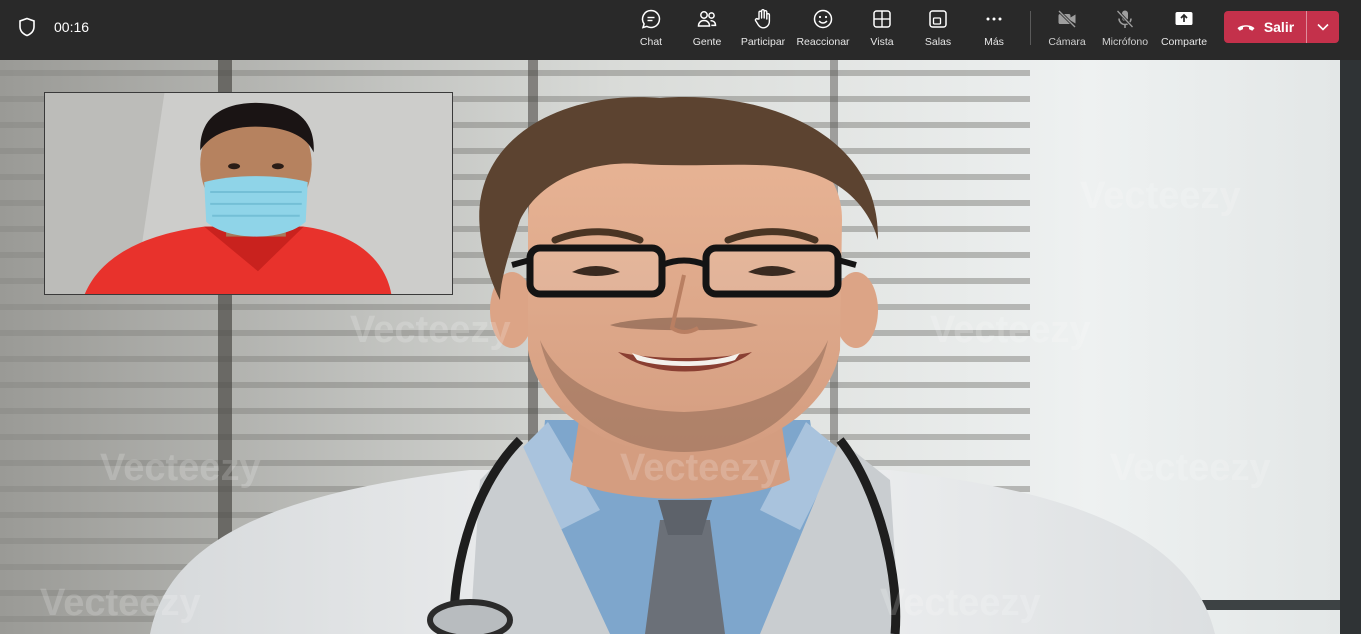 The image size is (1361, 634). I want to click on raise-hand-button: Participar, so click(763, 30).